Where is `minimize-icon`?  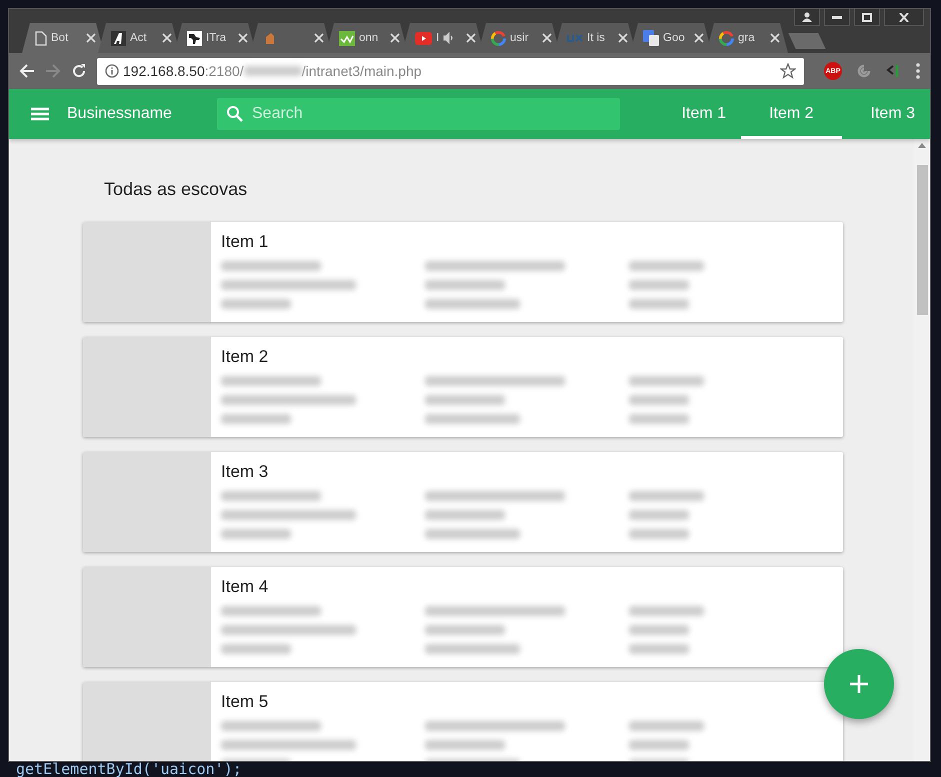 minimize-icon is located at coordinates (837, 17).